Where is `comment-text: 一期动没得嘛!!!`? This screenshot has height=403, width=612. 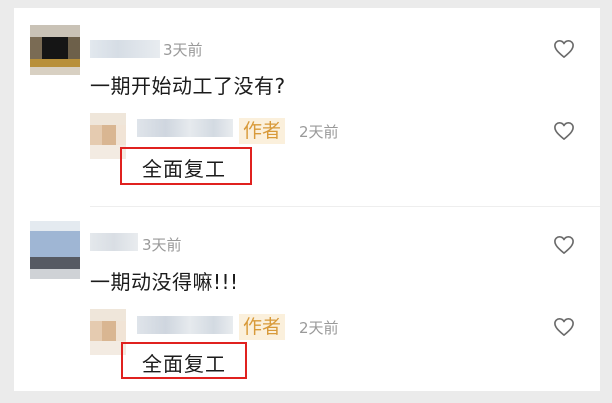
comment-text: 一期动没得嘛!!! is located at coordinates (164, 282).